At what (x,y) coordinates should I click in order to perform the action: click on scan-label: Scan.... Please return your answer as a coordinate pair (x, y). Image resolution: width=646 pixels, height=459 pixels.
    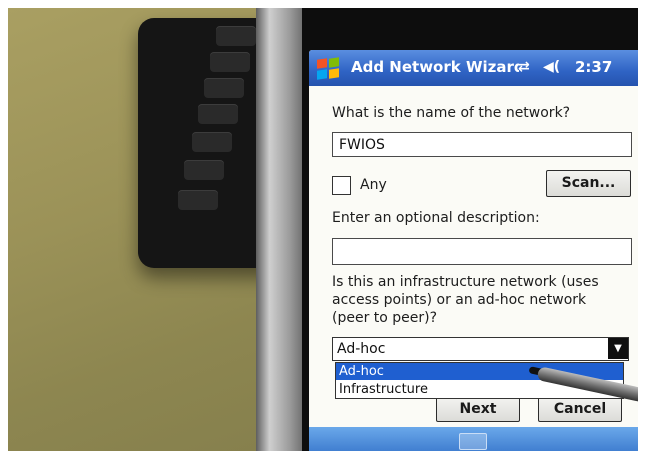
    Looking at the image, I should click on (588, 183).